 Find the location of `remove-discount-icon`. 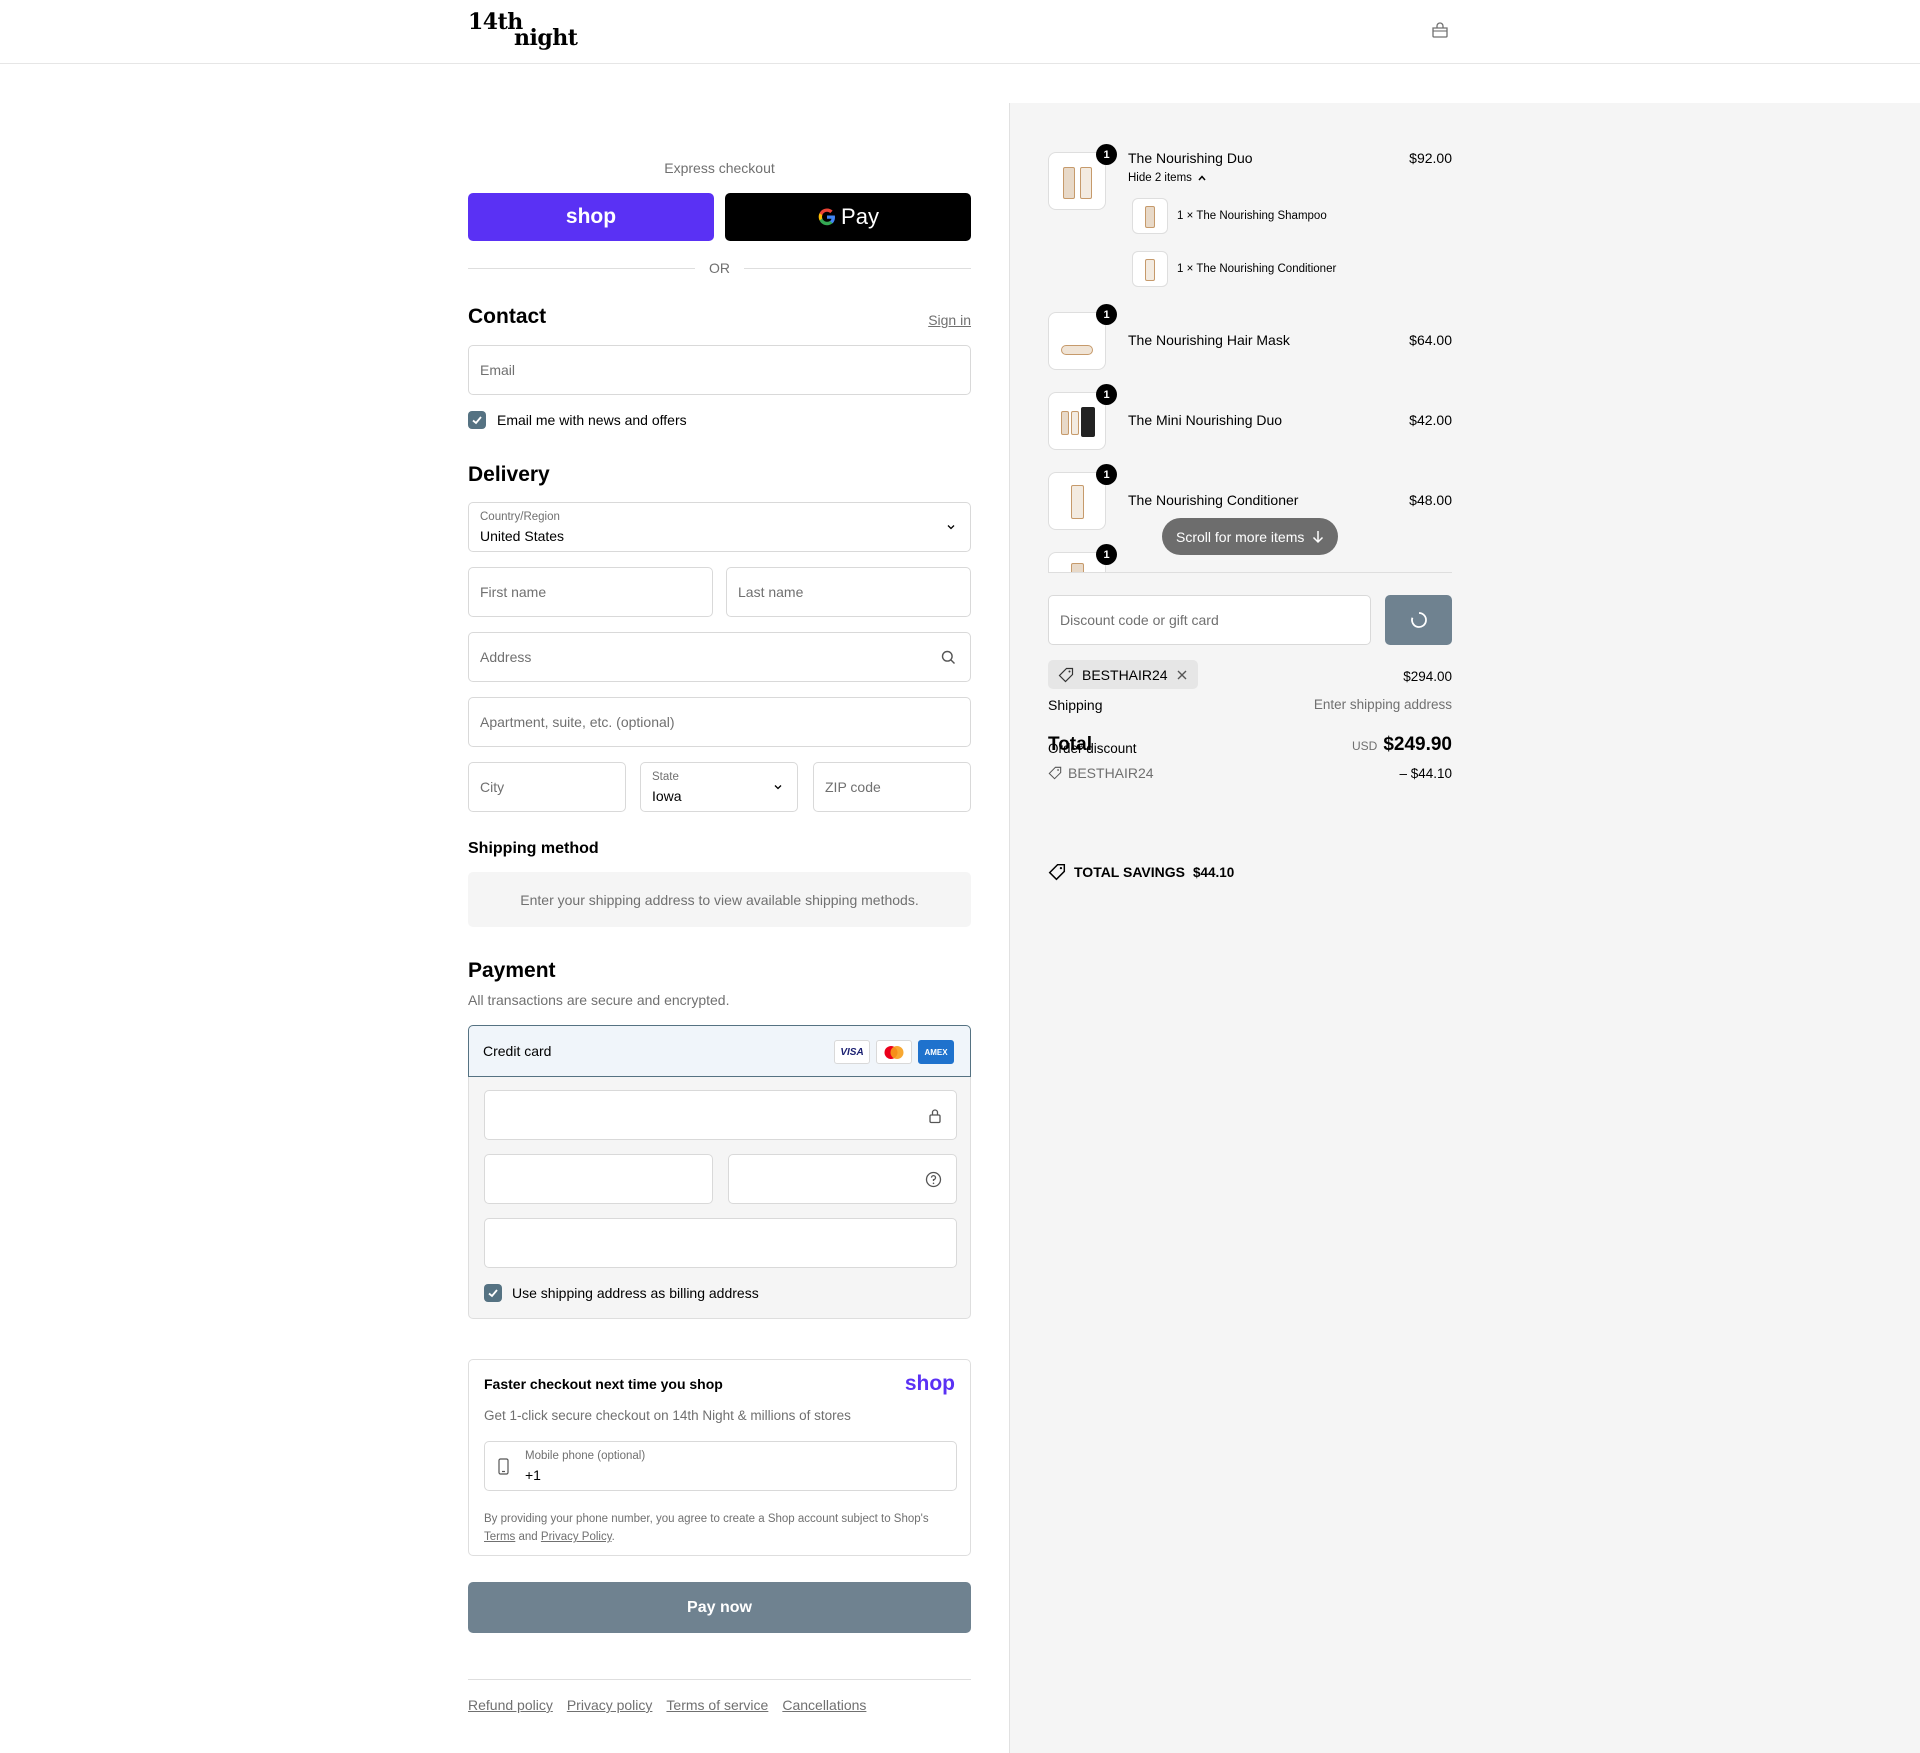

remove-discount-icon is located at coordinates (1182, 675).